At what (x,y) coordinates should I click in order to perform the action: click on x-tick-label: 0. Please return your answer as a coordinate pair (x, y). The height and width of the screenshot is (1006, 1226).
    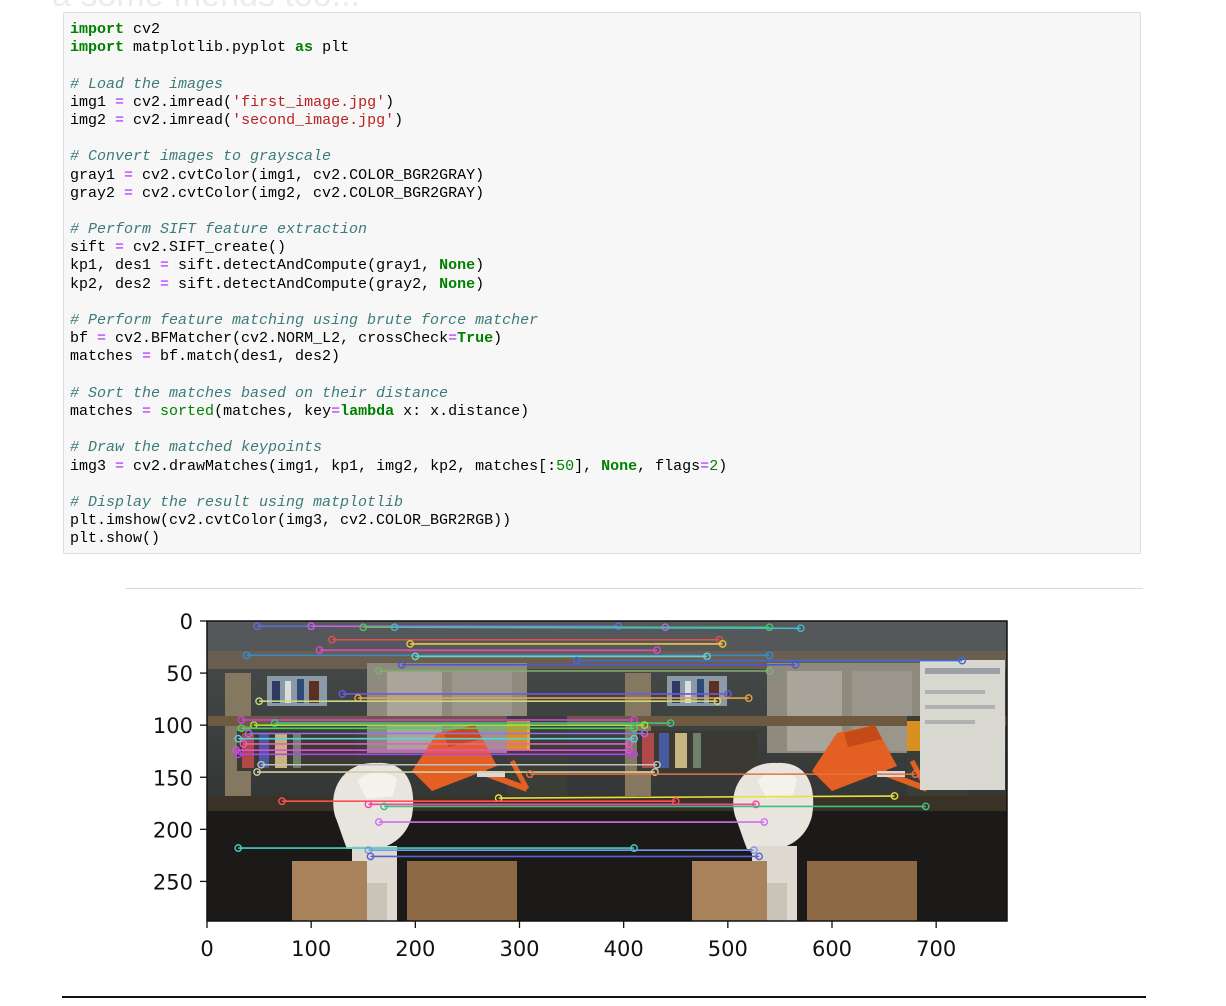
    Looking at the image, I should click on (206, 949).